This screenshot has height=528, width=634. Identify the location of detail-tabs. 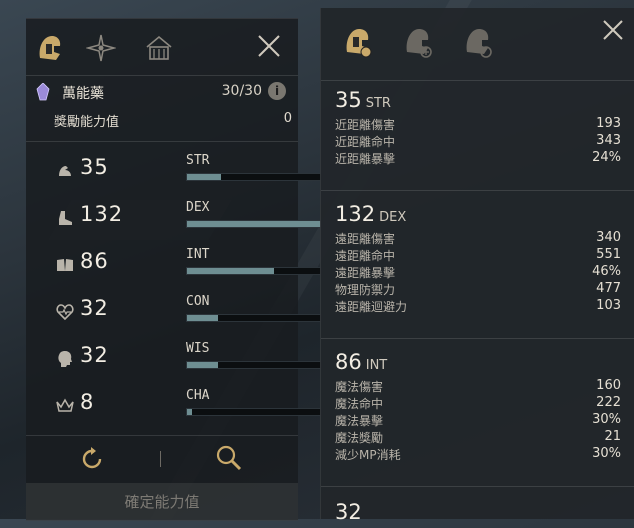
(477, 44).